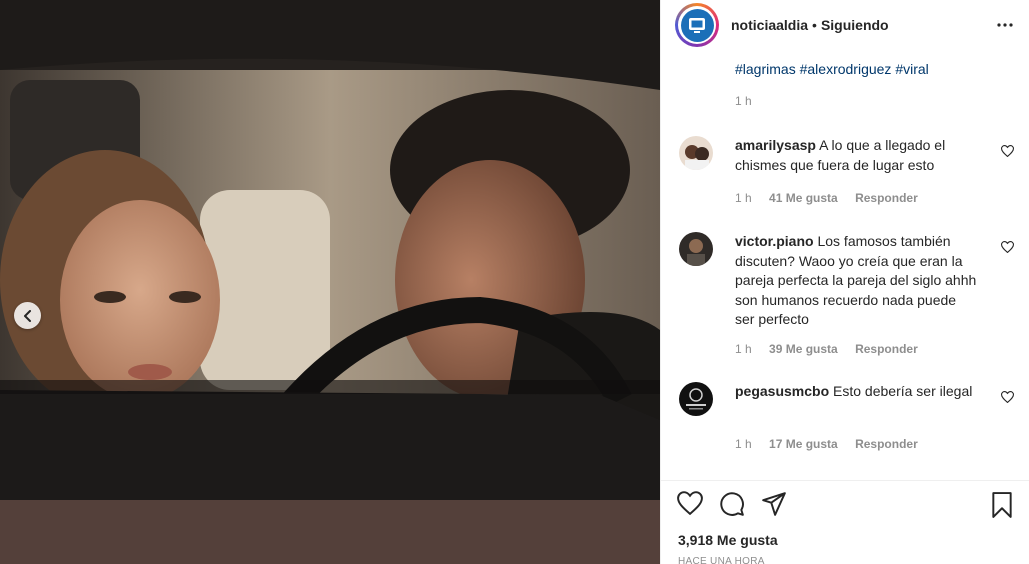  I want to click on post-actions: 3,918 Me gusta, so click(845, 522).